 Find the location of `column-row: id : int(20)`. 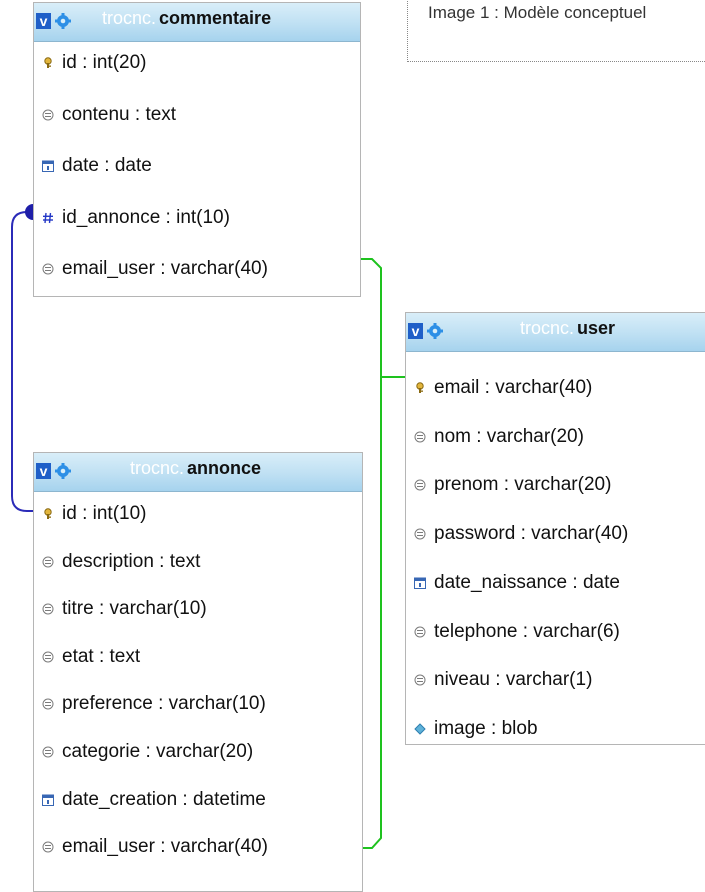

column-row: id : int(20) is located at coordinates (90, 63).